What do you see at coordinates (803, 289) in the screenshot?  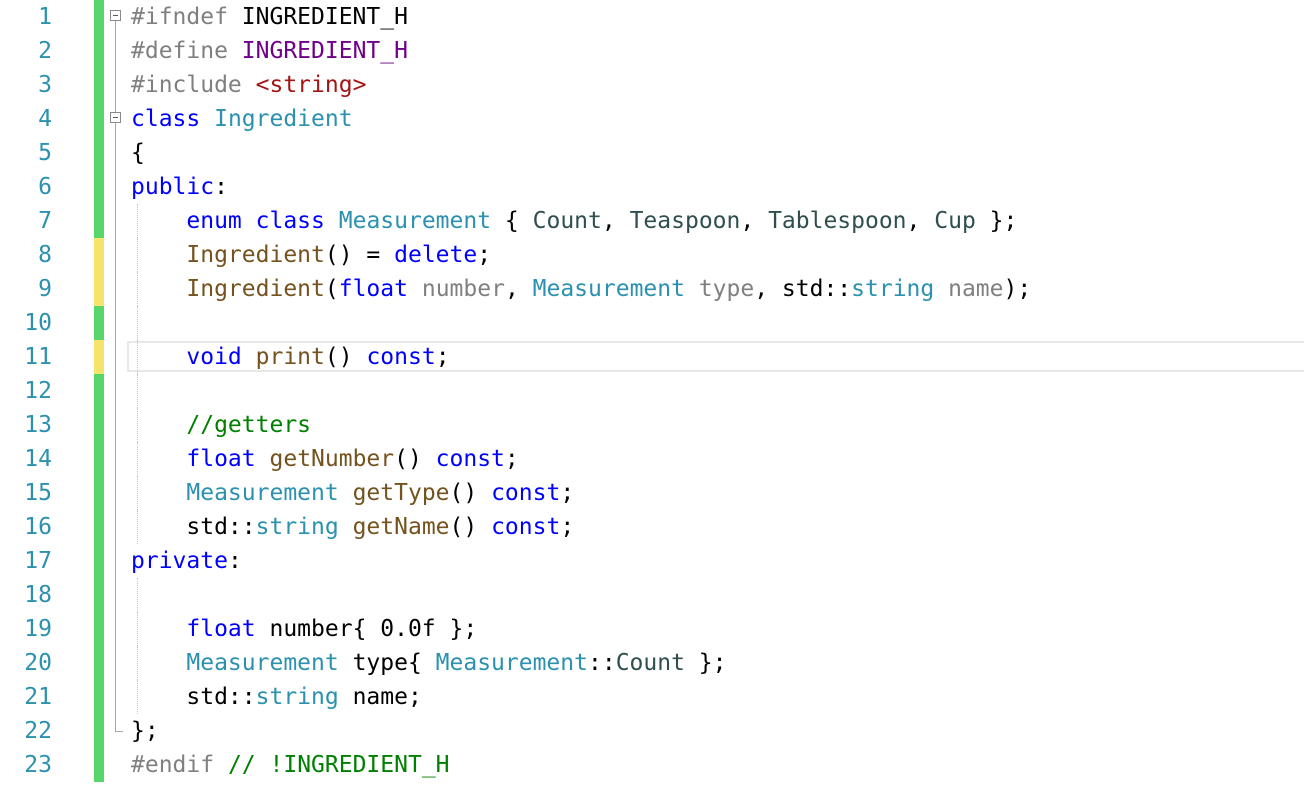 I see `code-token: , std::` at bounding box center [803, 289].